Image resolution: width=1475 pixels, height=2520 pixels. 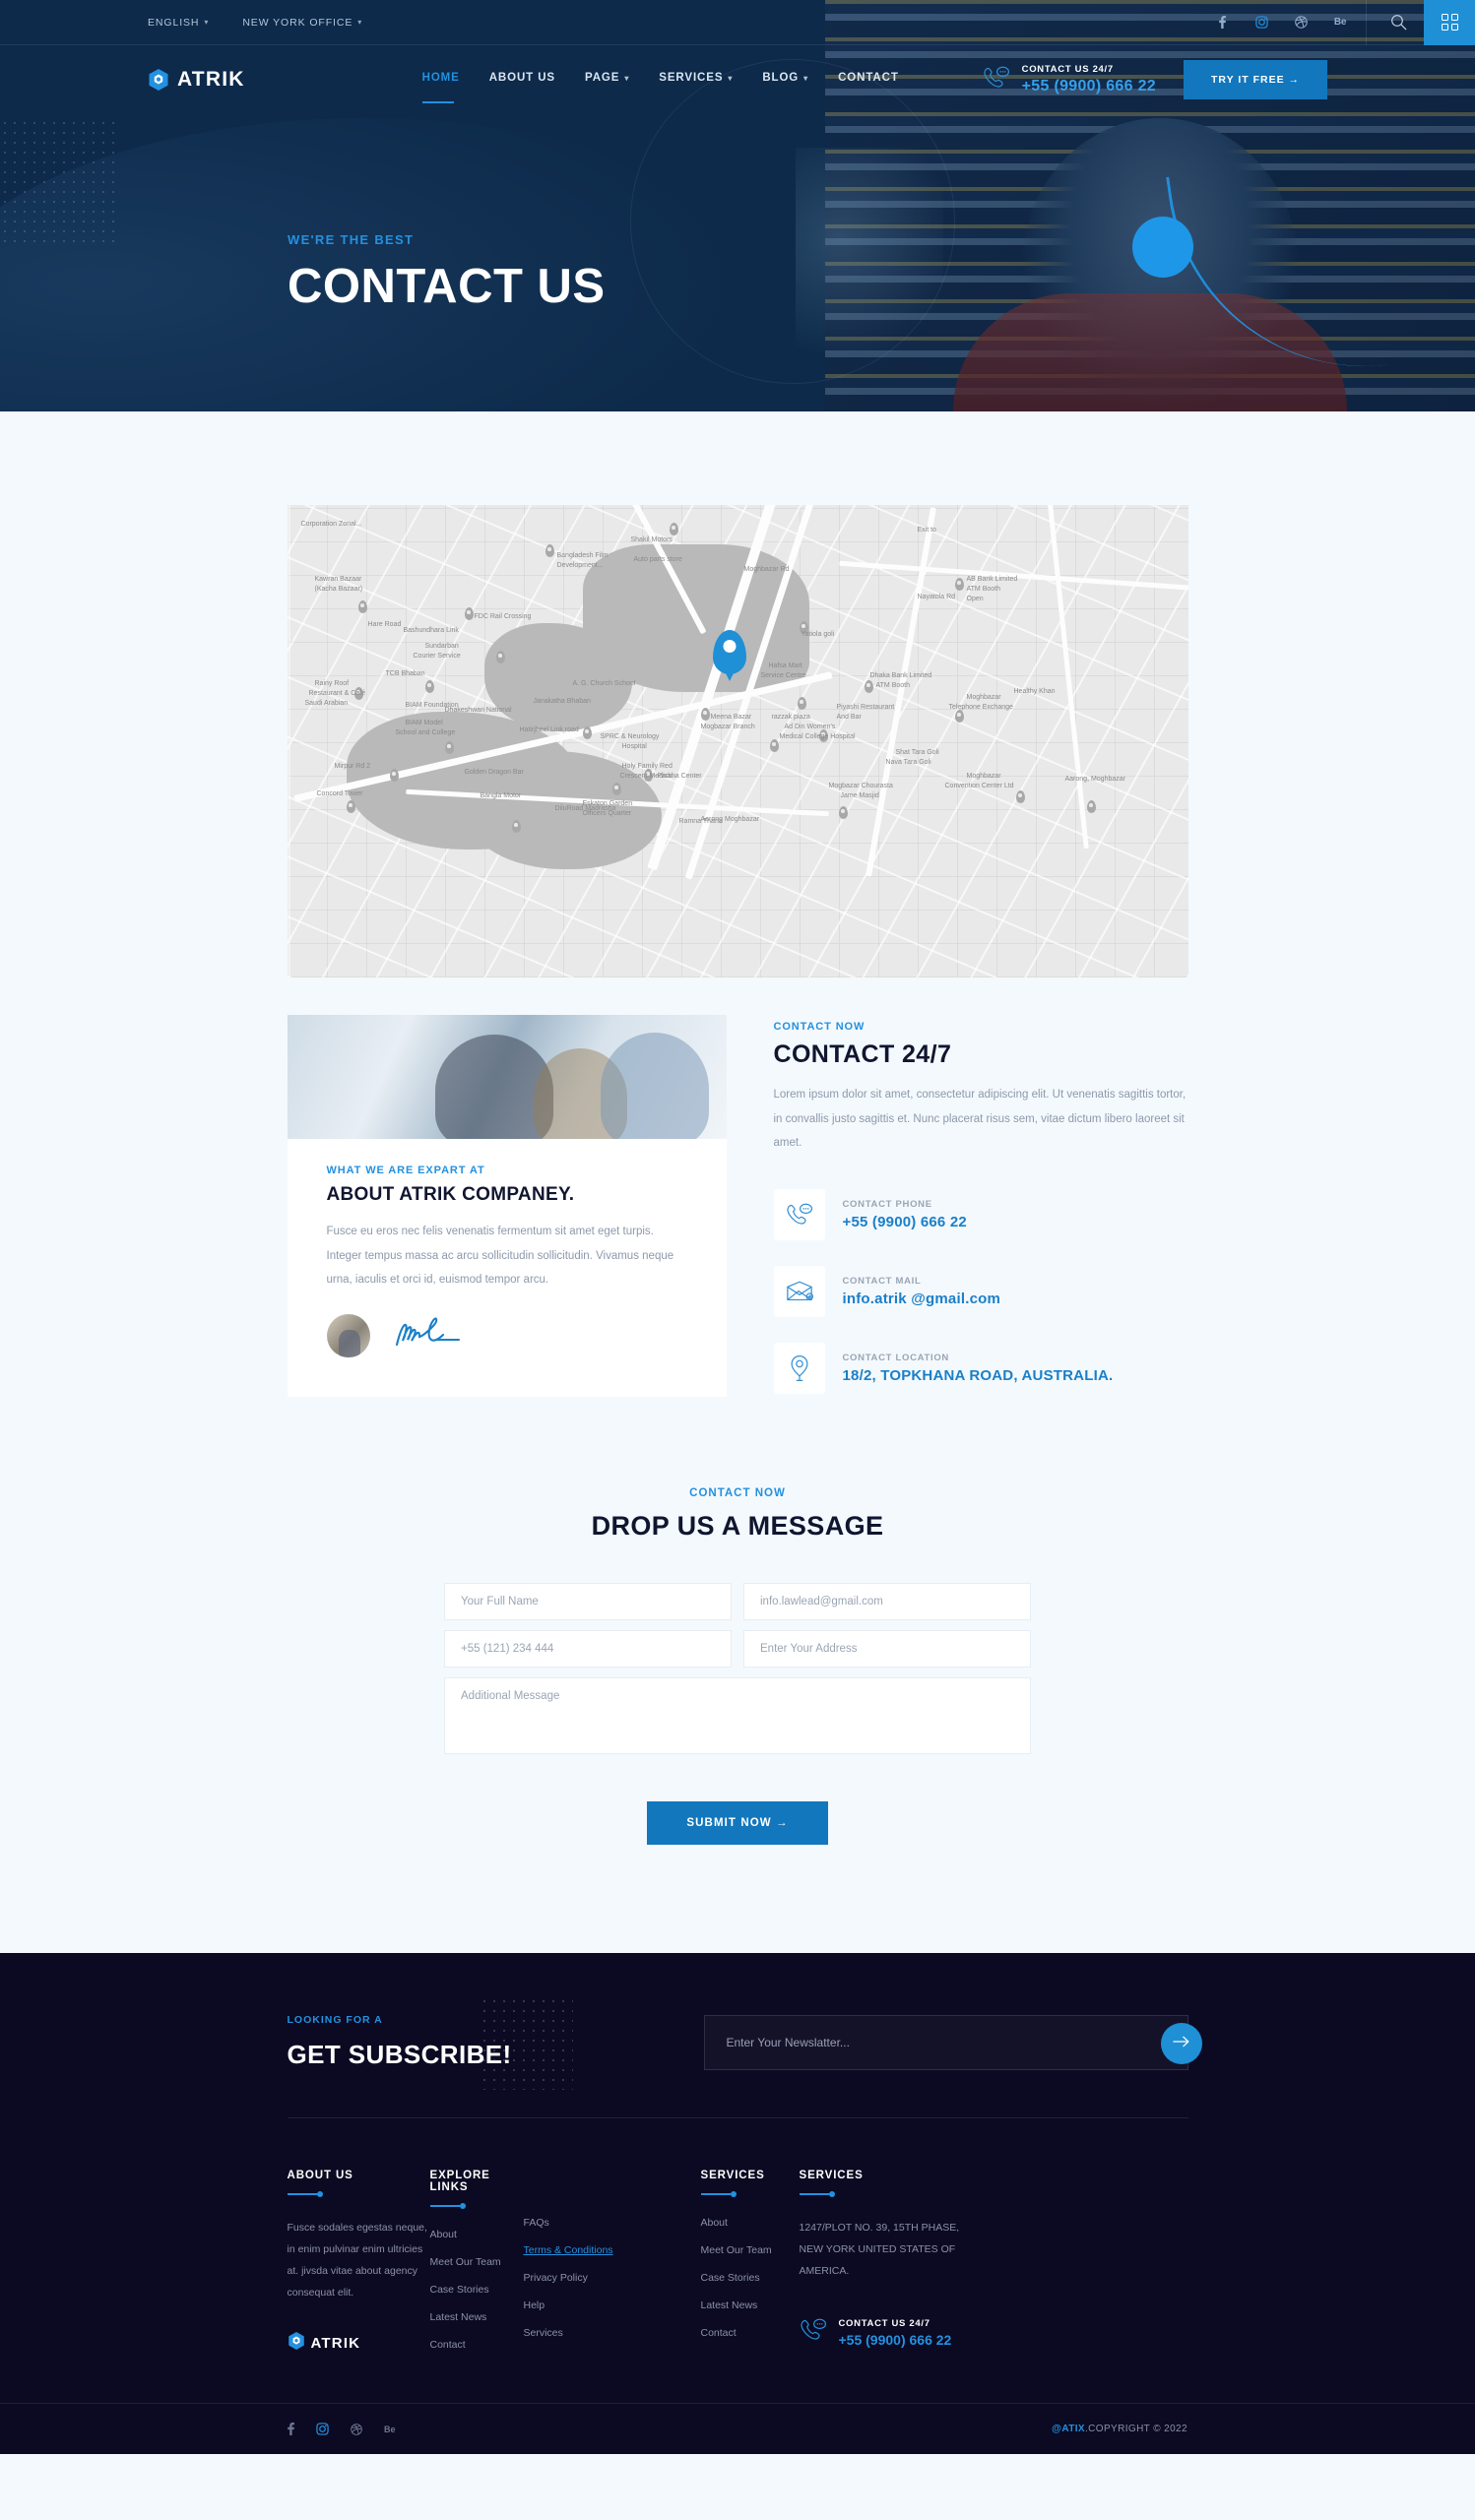 What do you see at coordinates (477, 2317) in the screenshot?
I see `footer-link-latest-news: Latest News` at bounding box center [477, 2317].